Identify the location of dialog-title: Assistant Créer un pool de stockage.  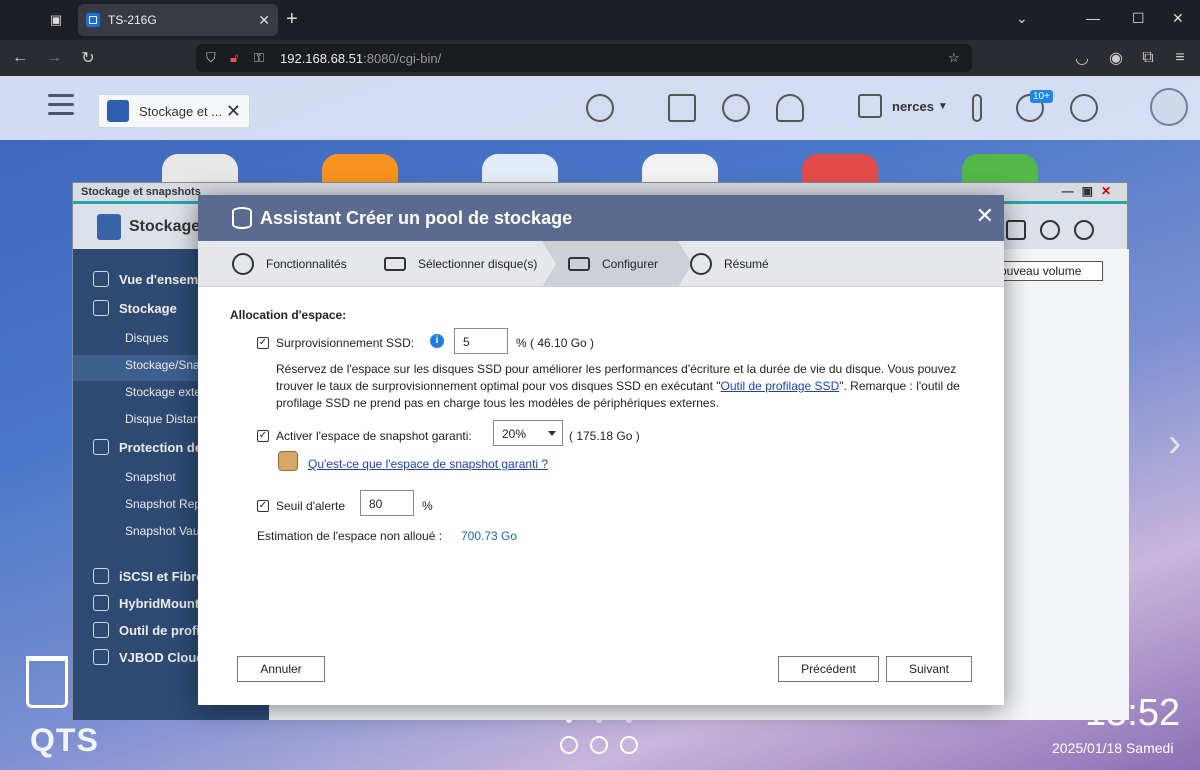
(416, 218).